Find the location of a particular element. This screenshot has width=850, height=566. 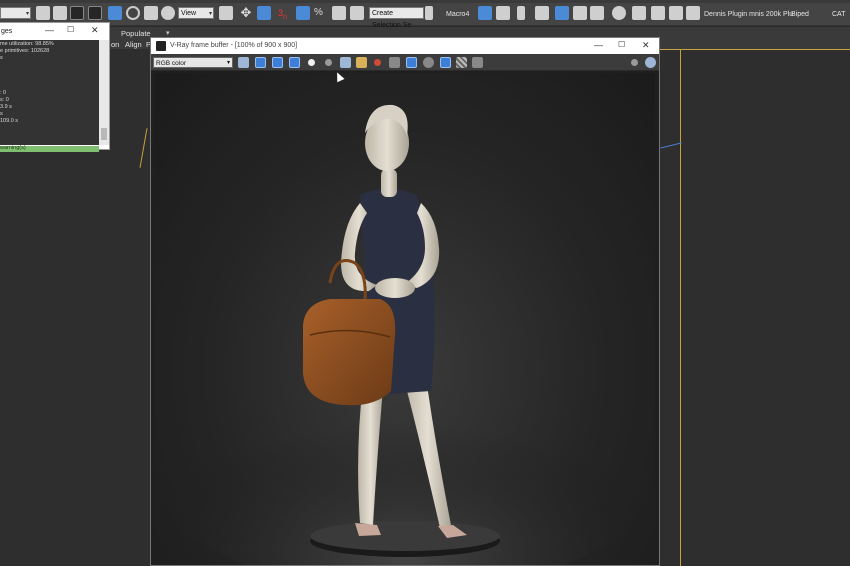

render-icon is located at coordinates (650, 62).